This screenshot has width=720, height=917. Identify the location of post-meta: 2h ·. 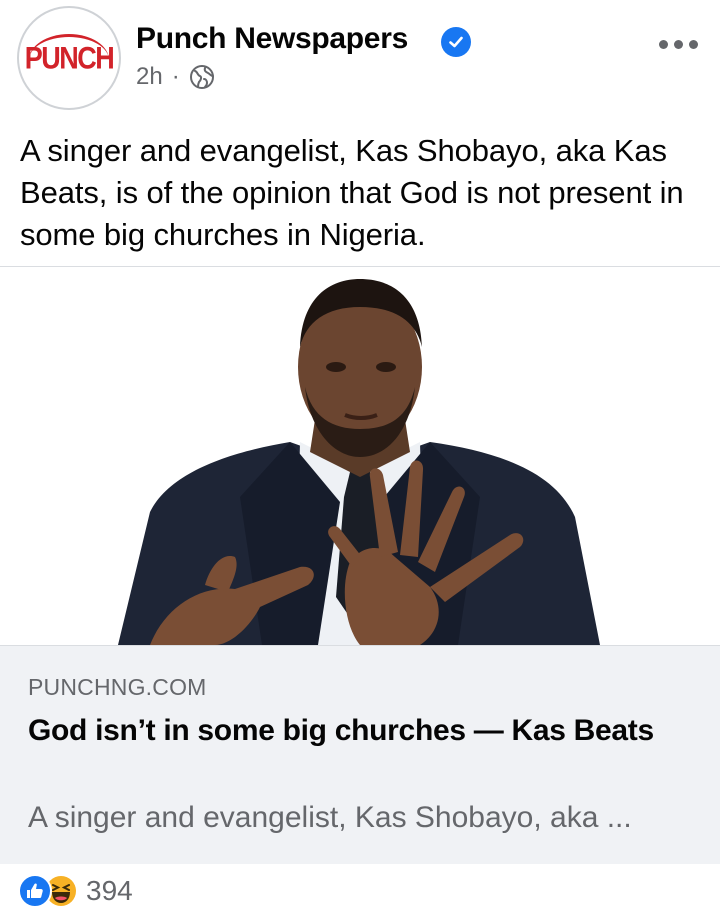
(175, 77).